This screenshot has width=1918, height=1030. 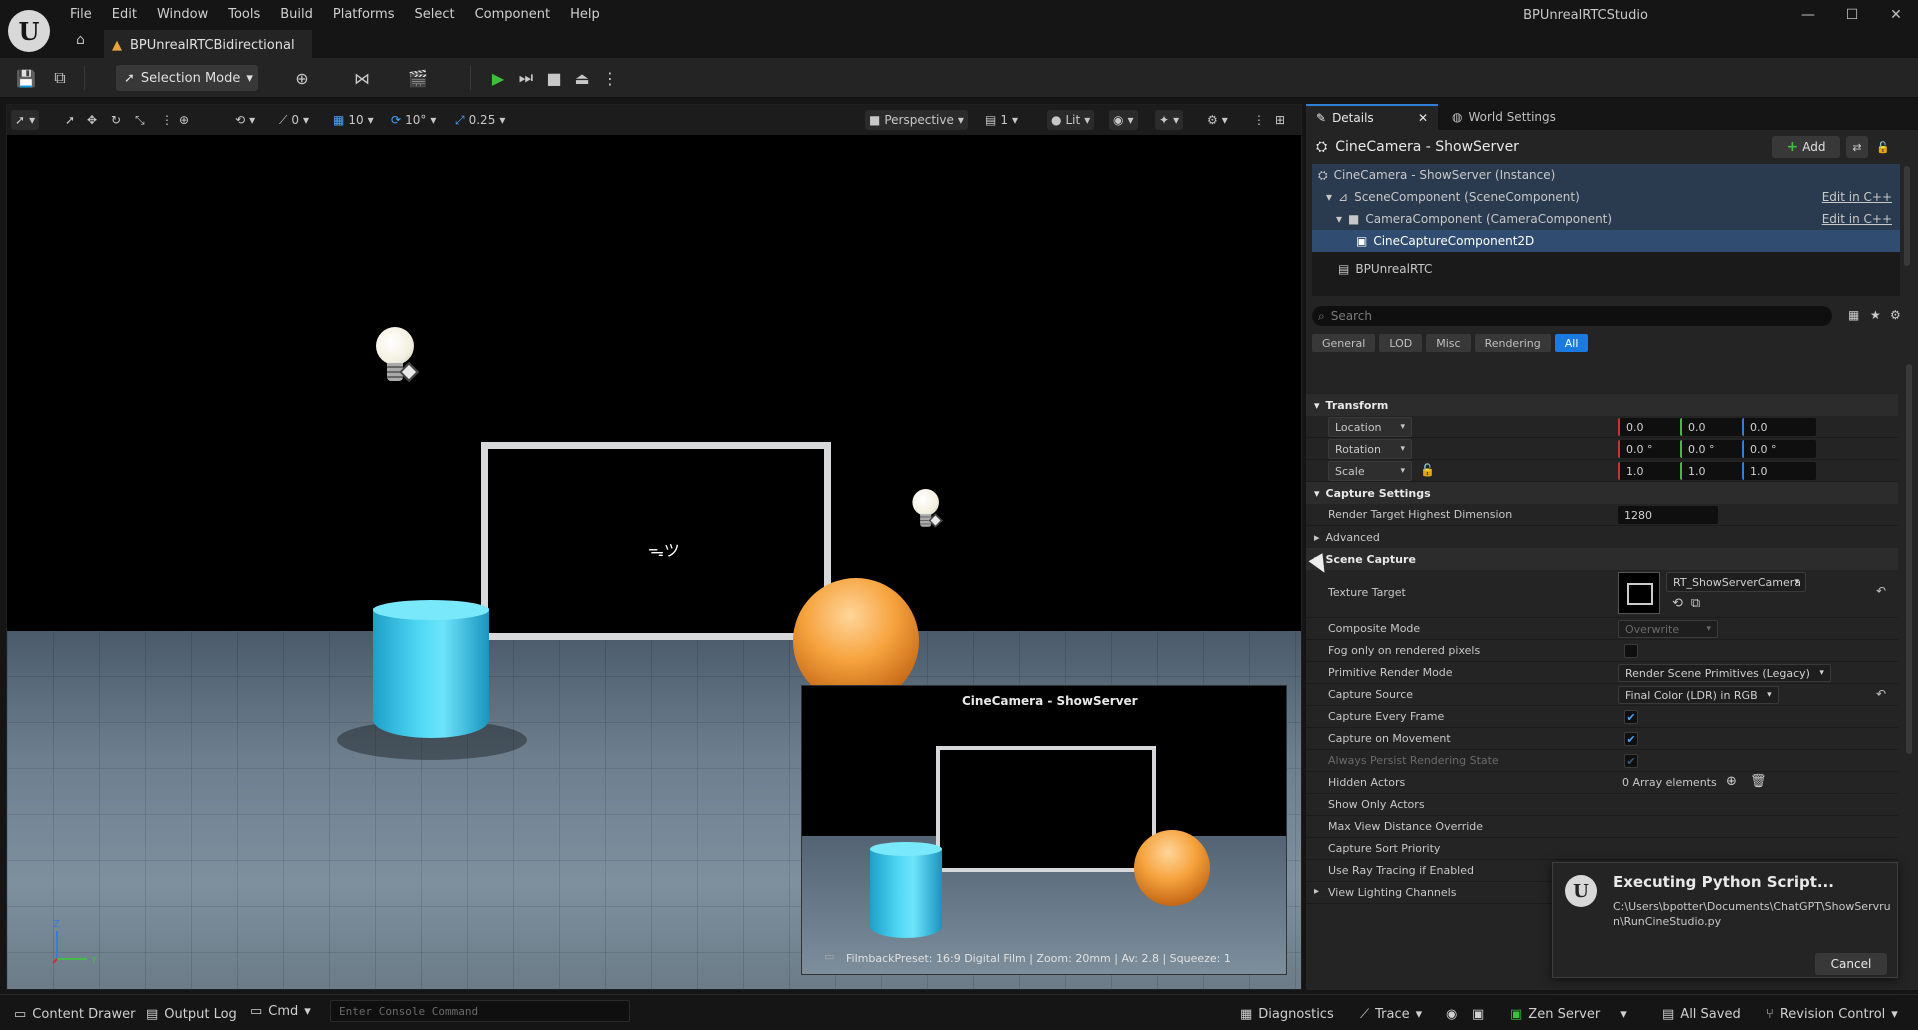 I want to click on texture-target-dropdown: RT_ShowServerCamera ▾, so click(x=1736, y=582).